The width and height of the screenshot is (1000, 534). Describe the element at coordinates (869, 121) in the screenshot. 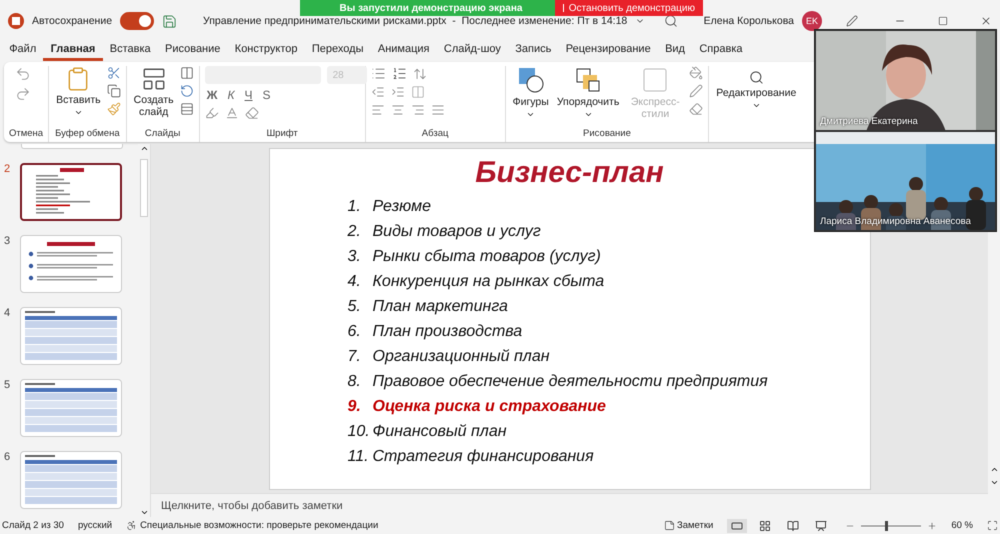

I see `participant-name: Дмитриева Екатерина` at that location.